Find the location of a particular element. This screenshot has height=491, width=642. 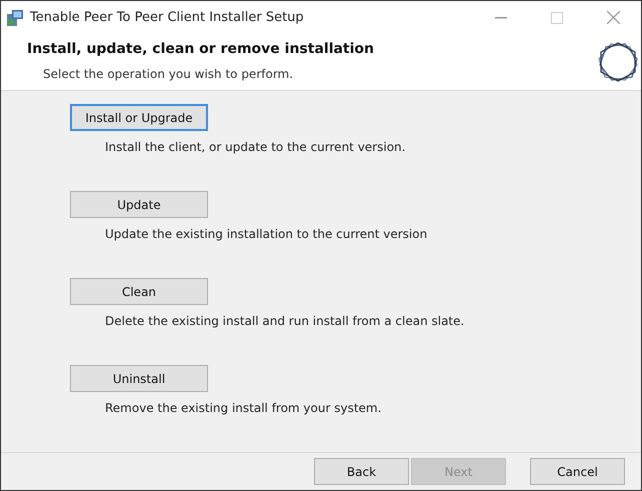

option-button: Update is located at coordinates (139, 204).